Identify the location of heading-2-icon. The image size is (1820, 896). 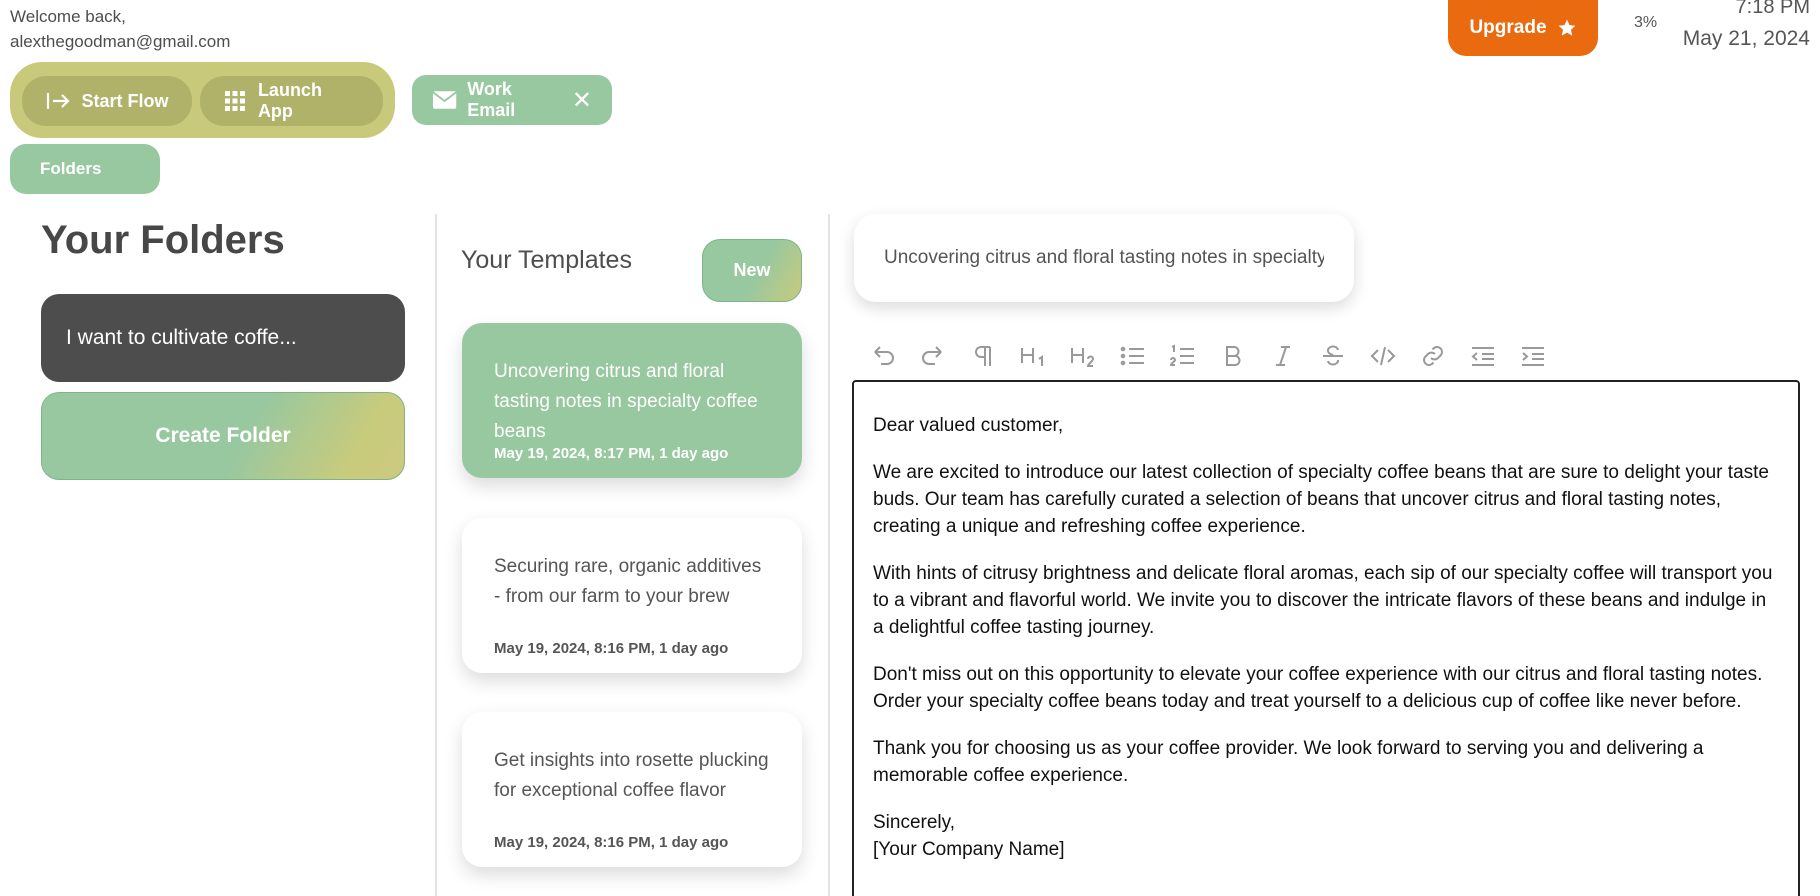
(1083, 356).